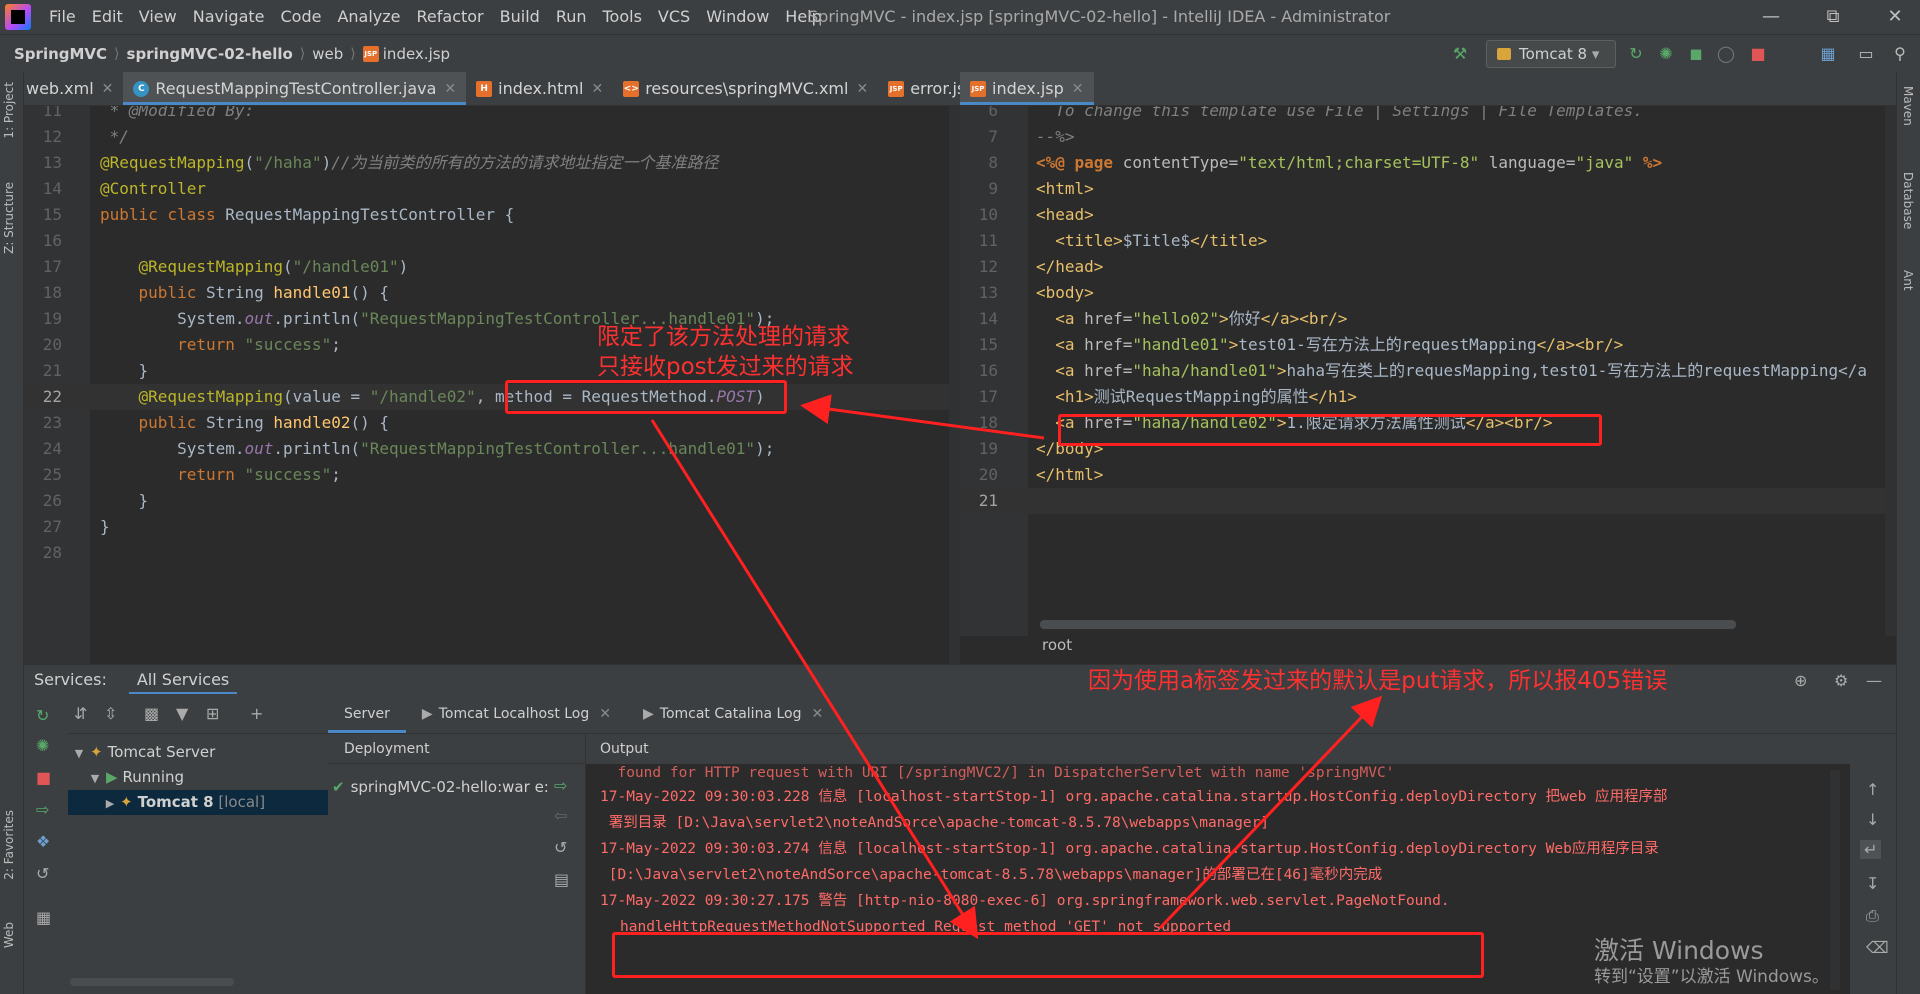 This screenshot has width=1920, height=994. Describe the element at coordinates (416, 54) in the screenshot. I see `crumb-file: index.jsp` at that location.